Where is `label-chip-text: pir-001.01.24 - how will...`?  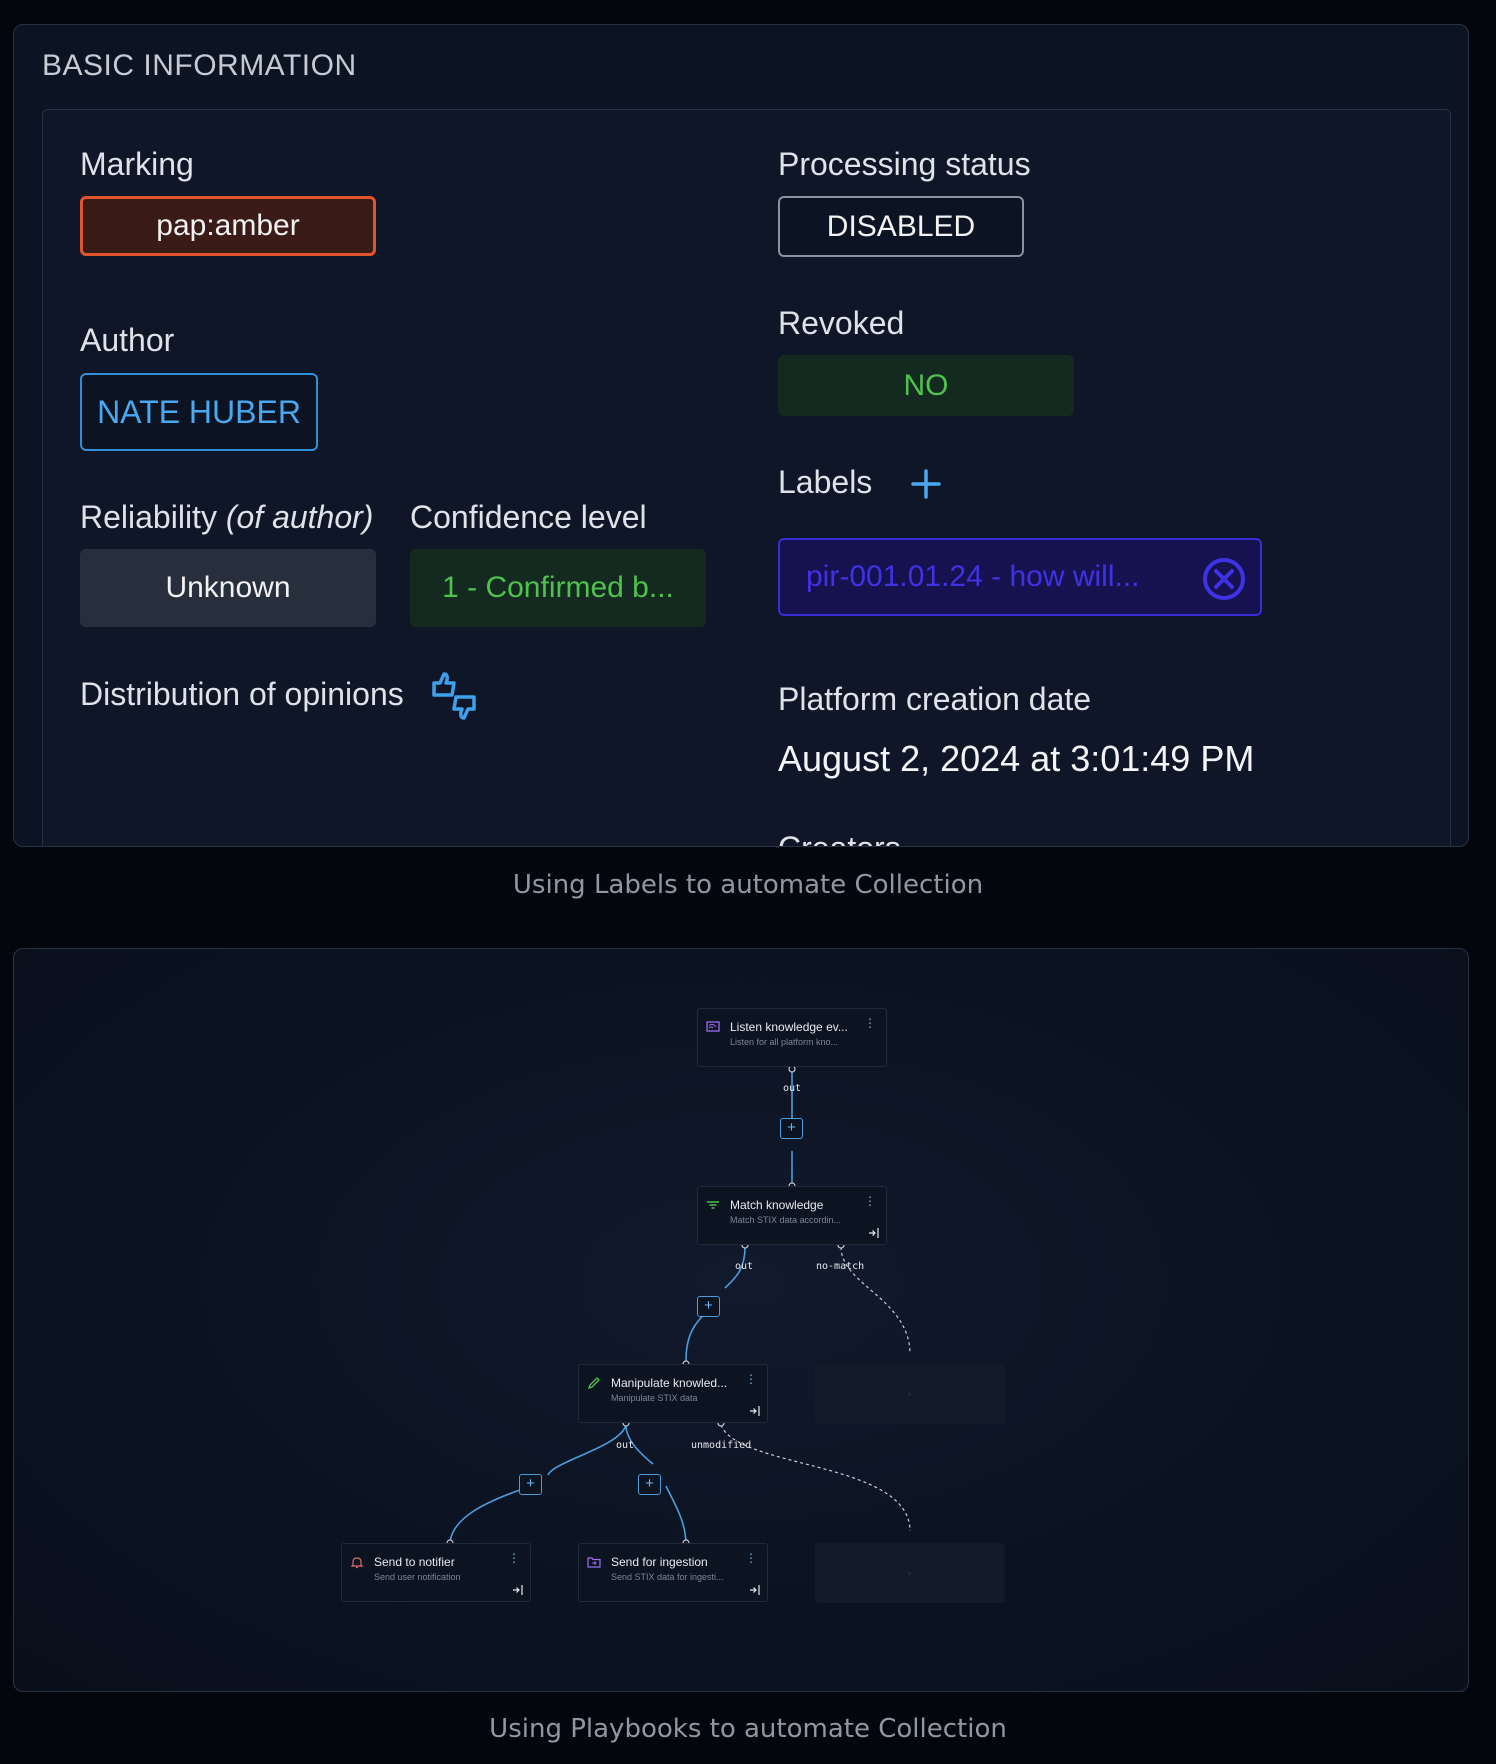 label-chip-text: pir-001.01.24 - how will... is located at coordinates (973, 576).